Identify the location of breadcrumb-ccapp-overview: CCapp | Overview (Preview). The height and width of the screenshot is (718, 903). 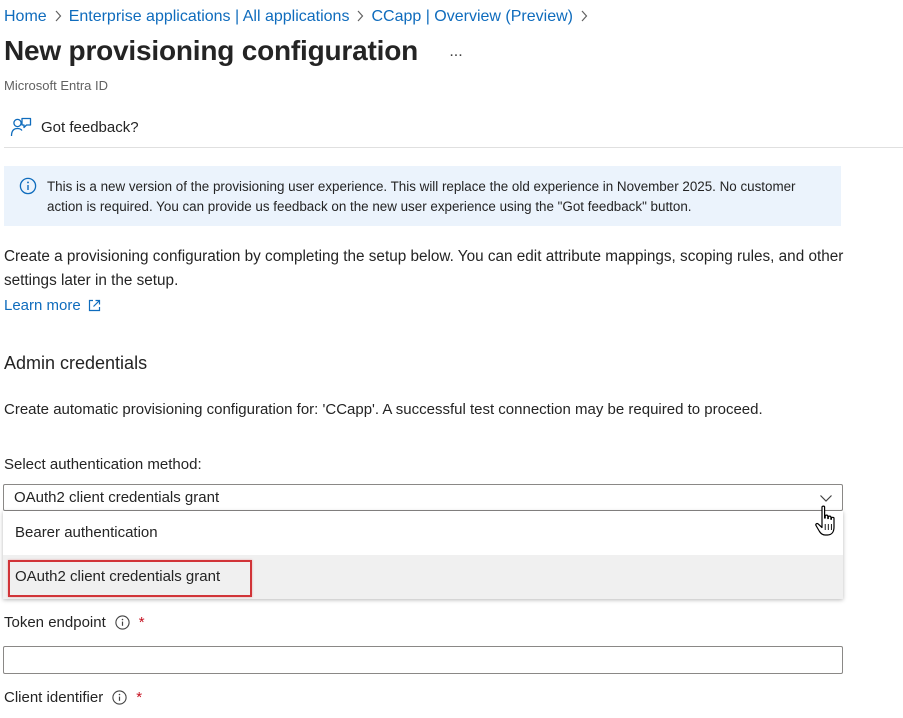
(472, 17).